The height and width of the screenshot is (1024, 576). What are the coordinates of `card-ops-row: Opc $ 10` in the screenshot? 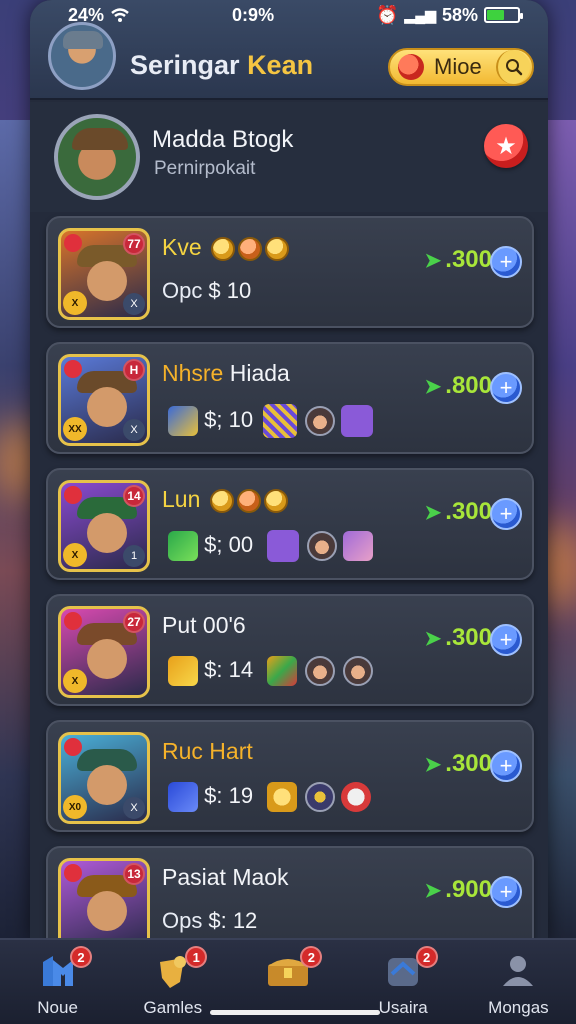 It's located at (206, 291).